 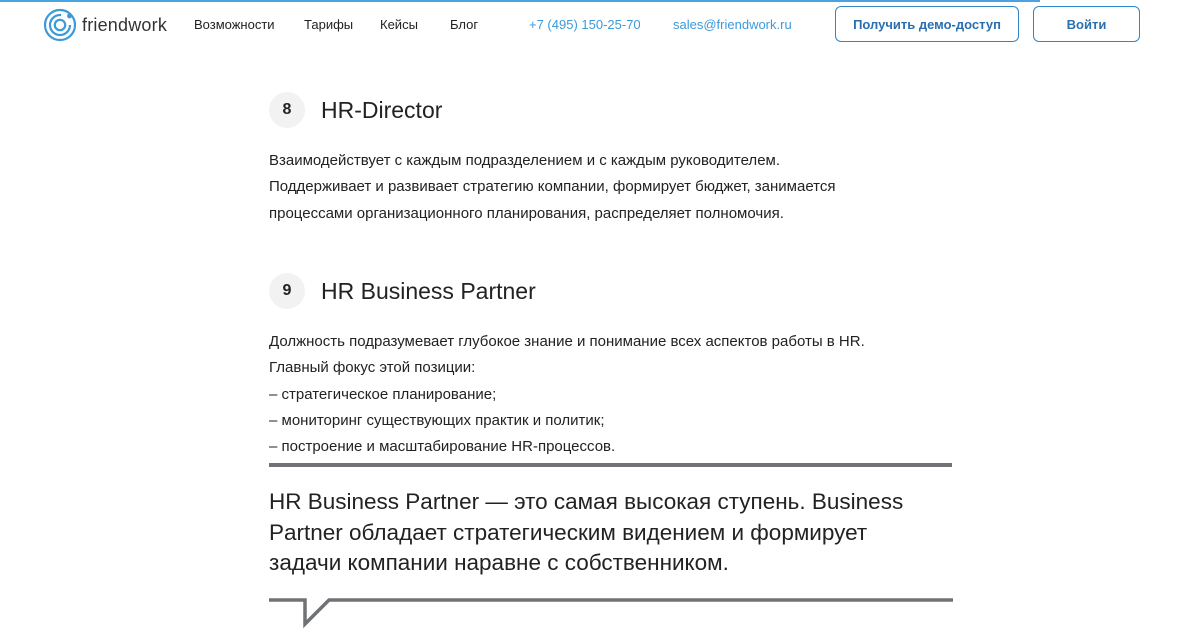 What do you see at coordinates (125, 24) in the screenshot?
I see `logo-text: friendwork` at bounding box center [125, 24].